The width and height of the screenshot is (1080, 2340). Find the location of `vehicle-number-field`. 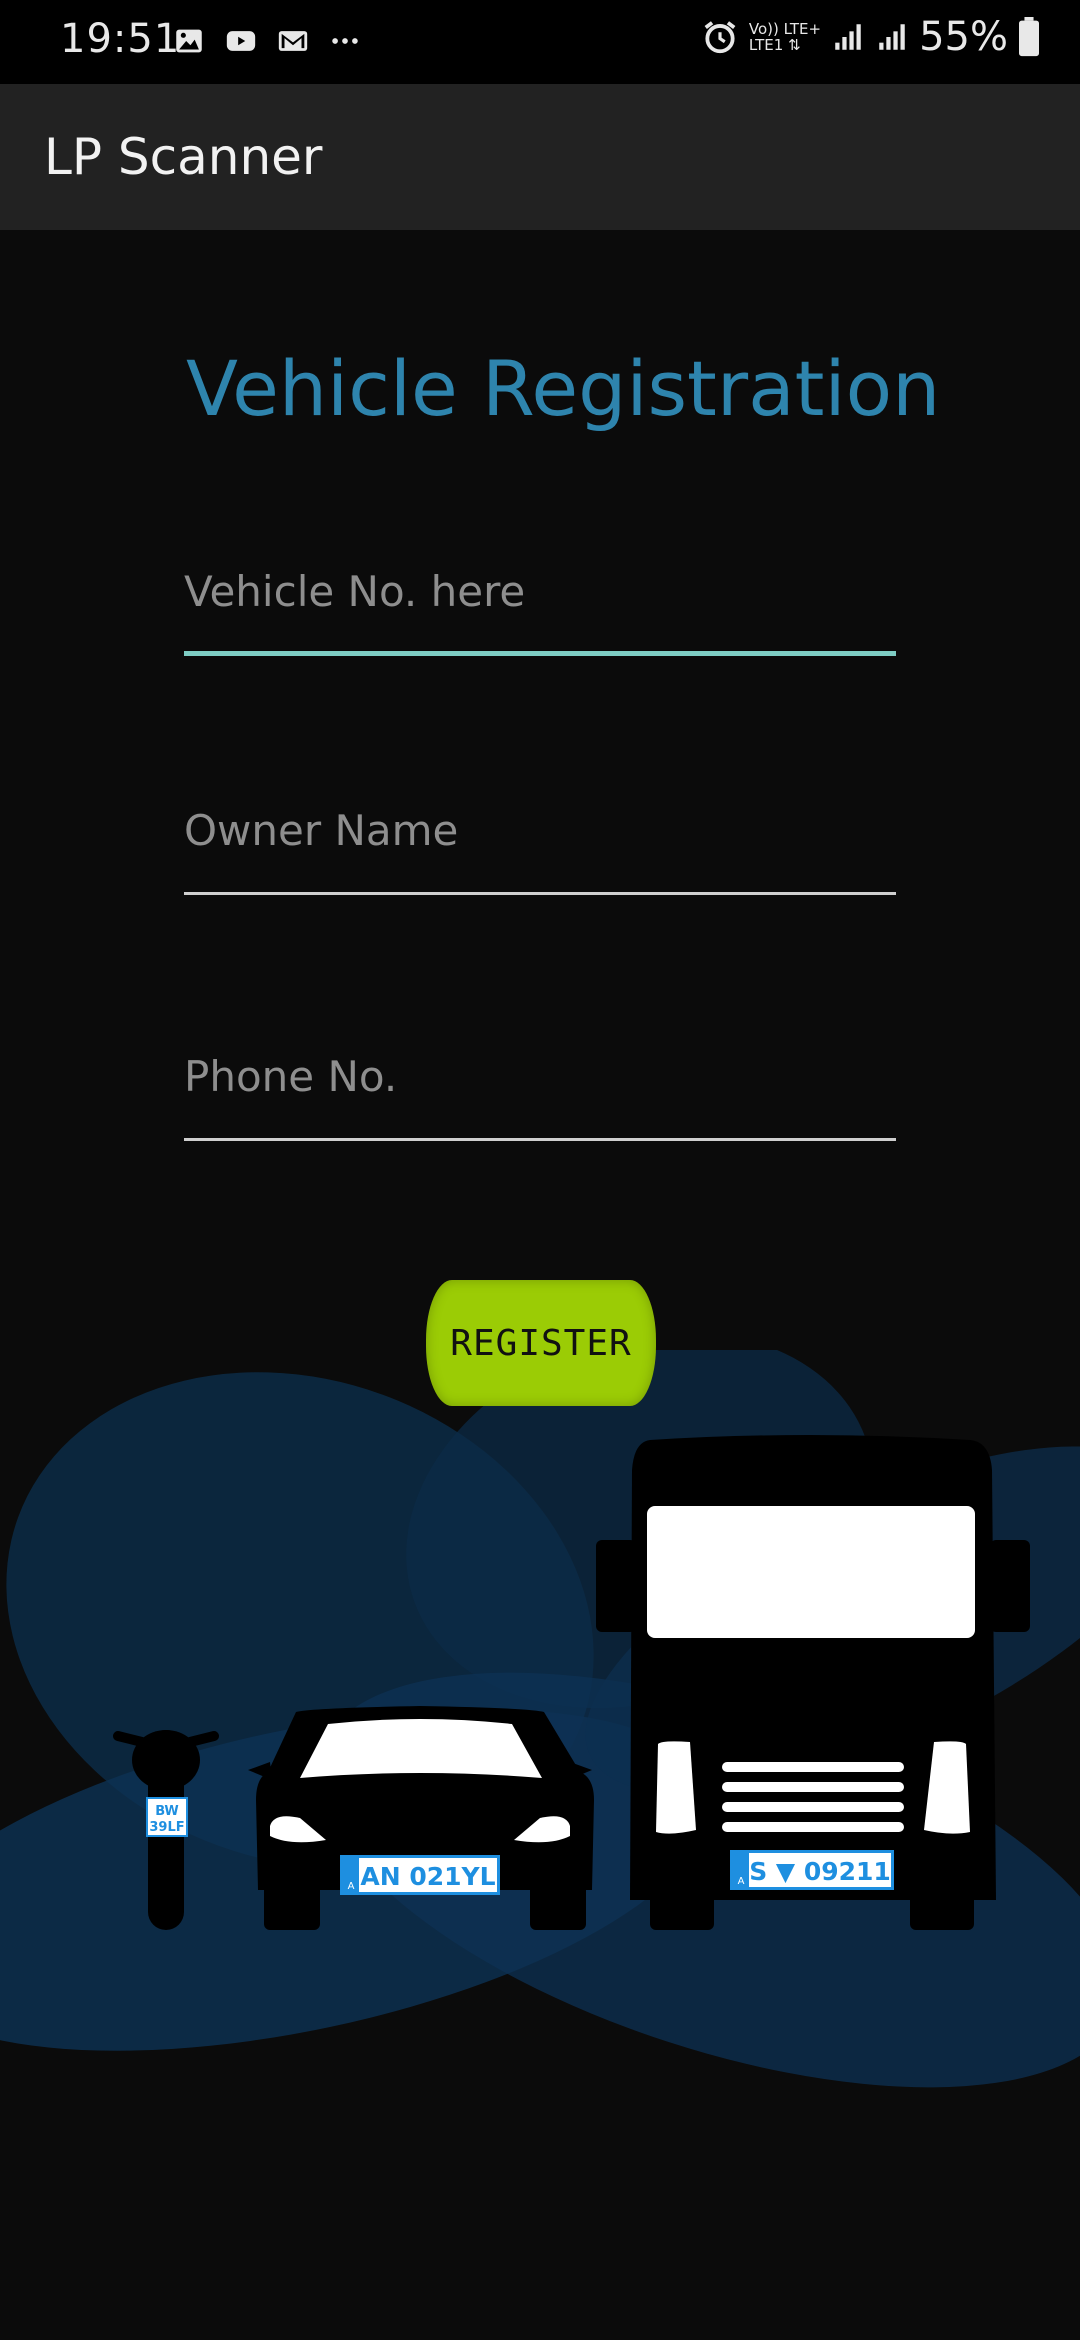

vehicle-number-field is located at coordinates (540, 596).